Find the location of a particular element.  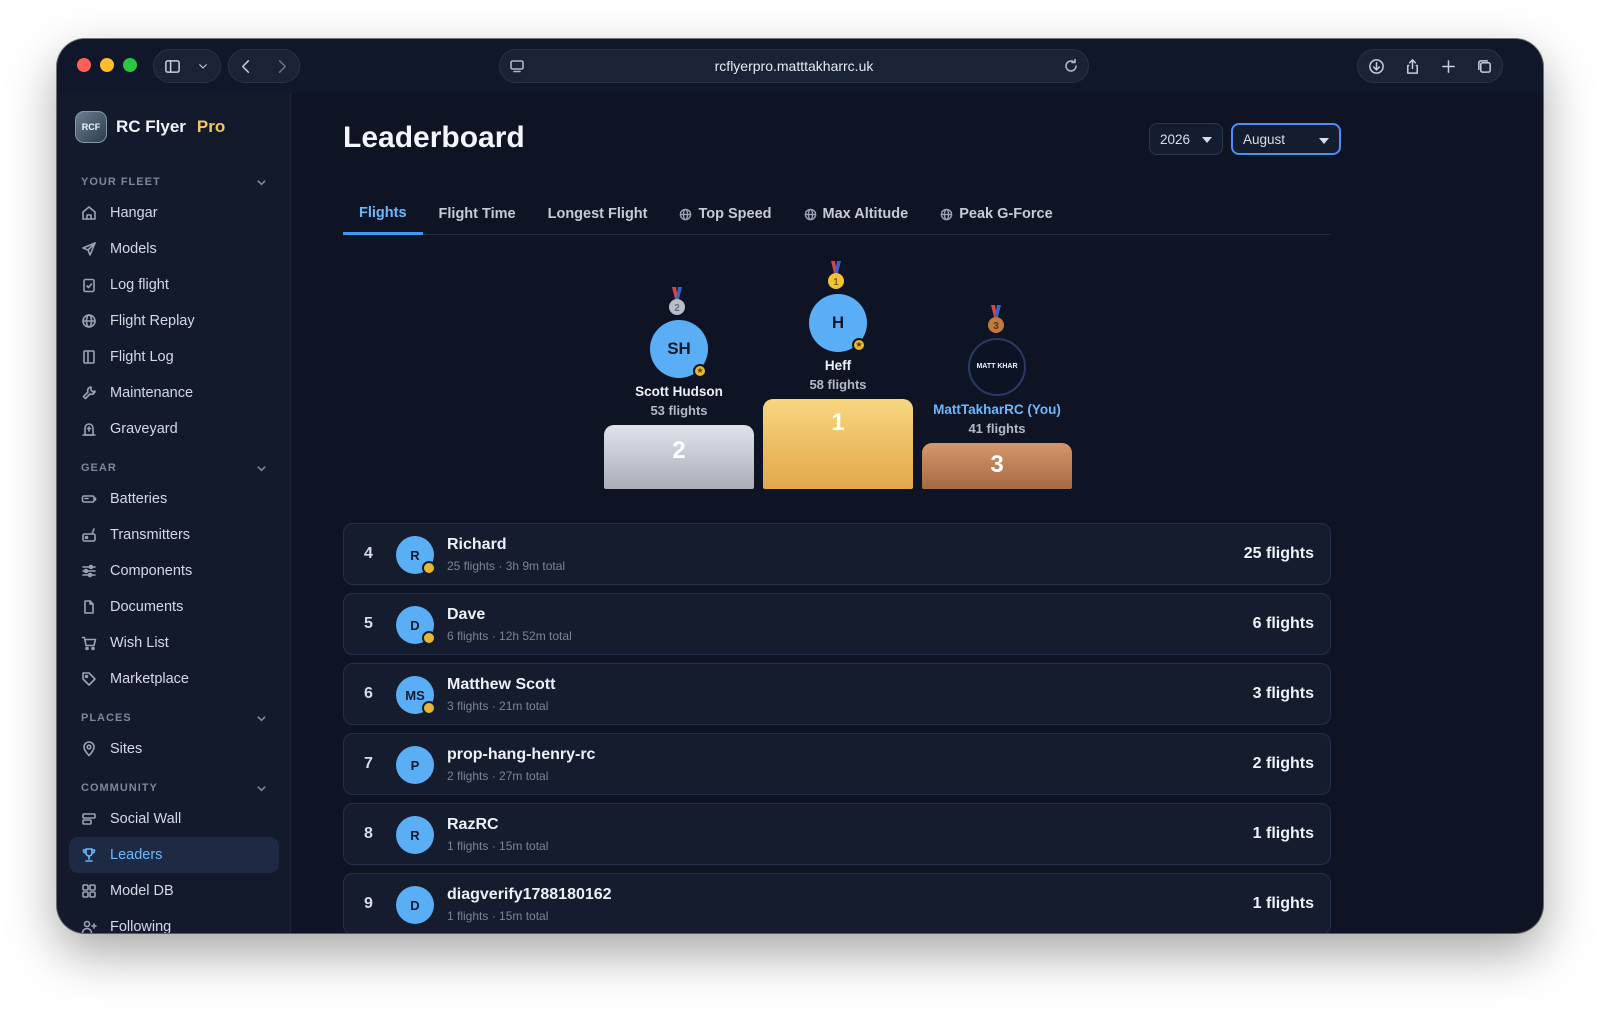

podium-flights: 53 flights is located at coordinates (679, 410).